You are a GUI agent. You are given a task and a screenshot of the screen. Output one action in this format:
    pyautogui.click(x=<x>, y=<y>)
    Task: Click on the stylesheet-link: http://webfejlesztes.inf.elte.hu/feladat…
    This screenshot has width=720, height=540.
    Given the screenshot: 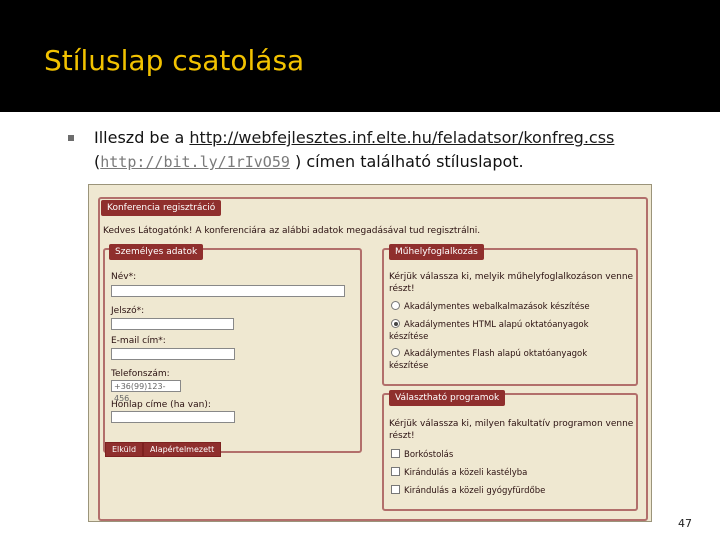 What is the action you would take?
    pyautogui.click(x=401, y=137)
    